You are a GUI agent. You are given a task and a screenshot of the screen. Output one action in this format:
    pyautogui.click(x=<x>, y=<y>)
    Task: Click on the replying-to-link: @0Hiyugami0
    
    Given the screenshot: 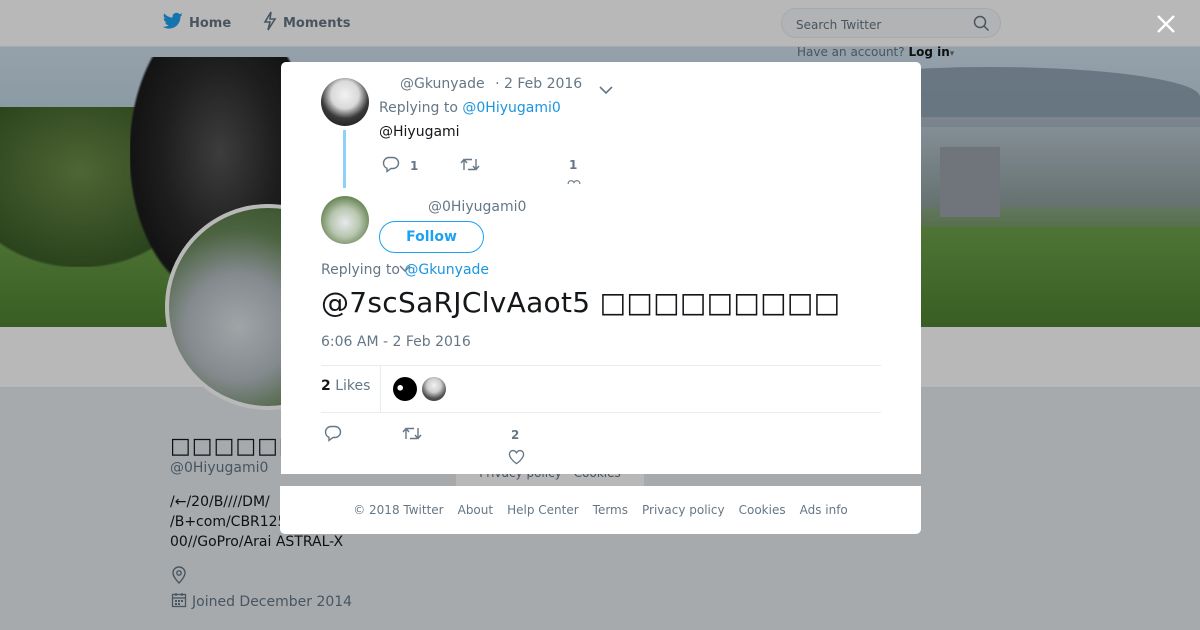 What is the action you would take?
    pyautogui.click(x=511, y=108)
    